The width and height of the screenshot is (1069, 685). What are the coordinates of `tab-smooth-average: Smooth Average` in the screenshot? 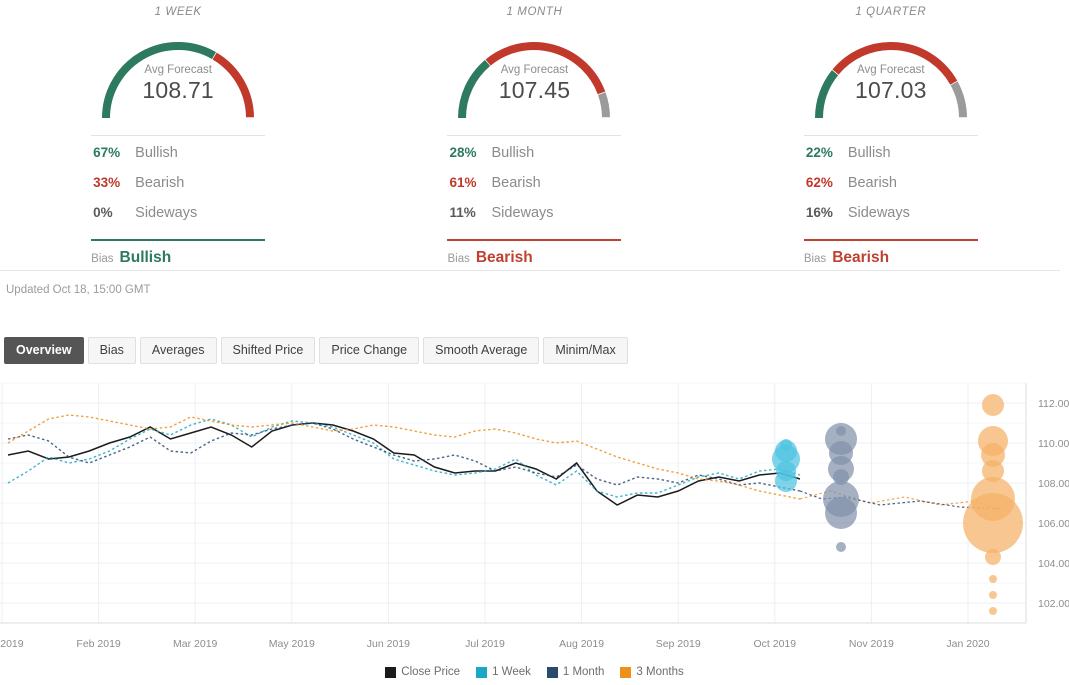 It's located at (481, 350).